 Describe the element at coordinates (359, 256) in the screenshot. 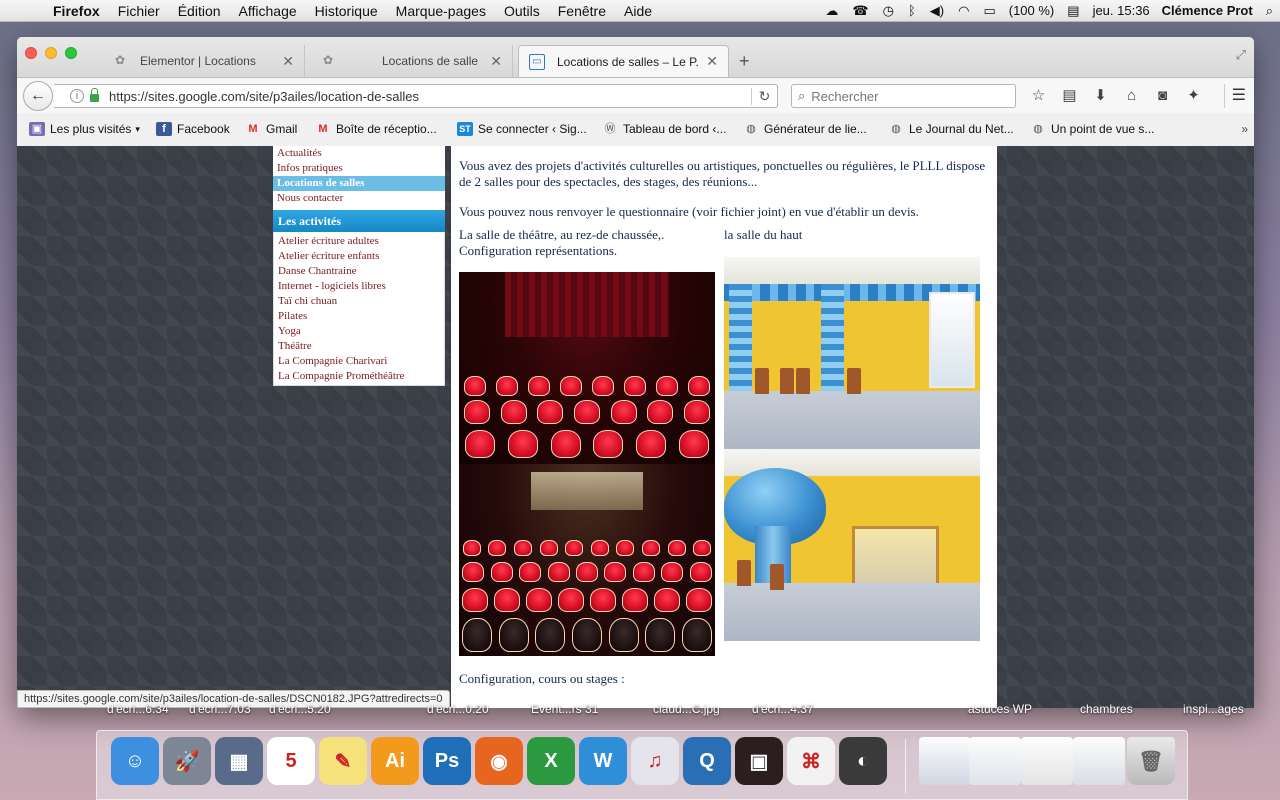

I see `nav-atelier-ecriture-enfants: Atelier écriture enfants` at that location.